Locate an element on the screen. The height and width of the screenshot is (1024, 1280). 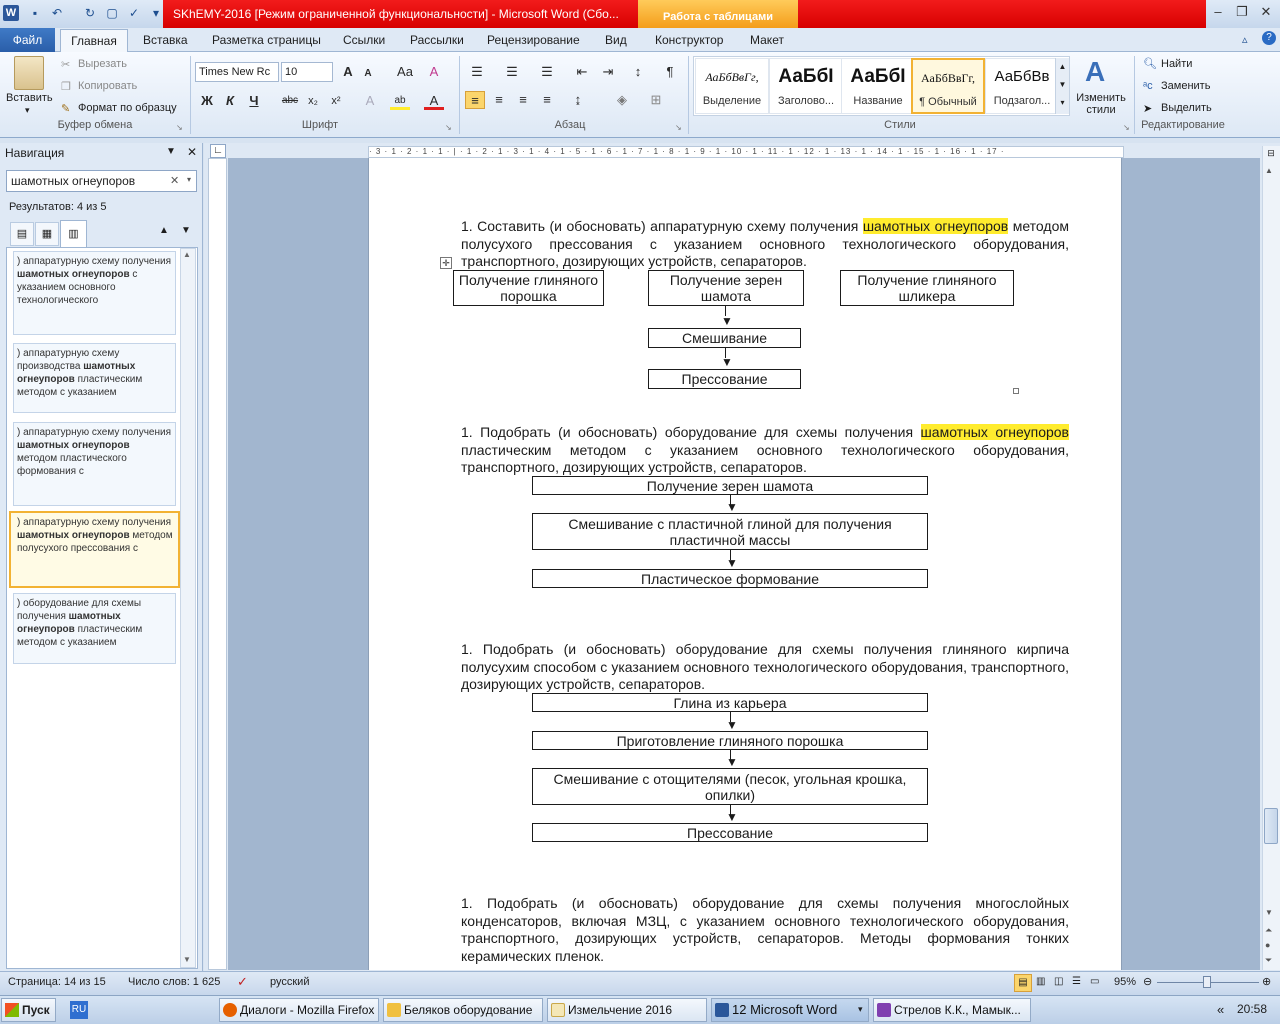
spelling-icon: ✓ is located at coordinates (134, 13).